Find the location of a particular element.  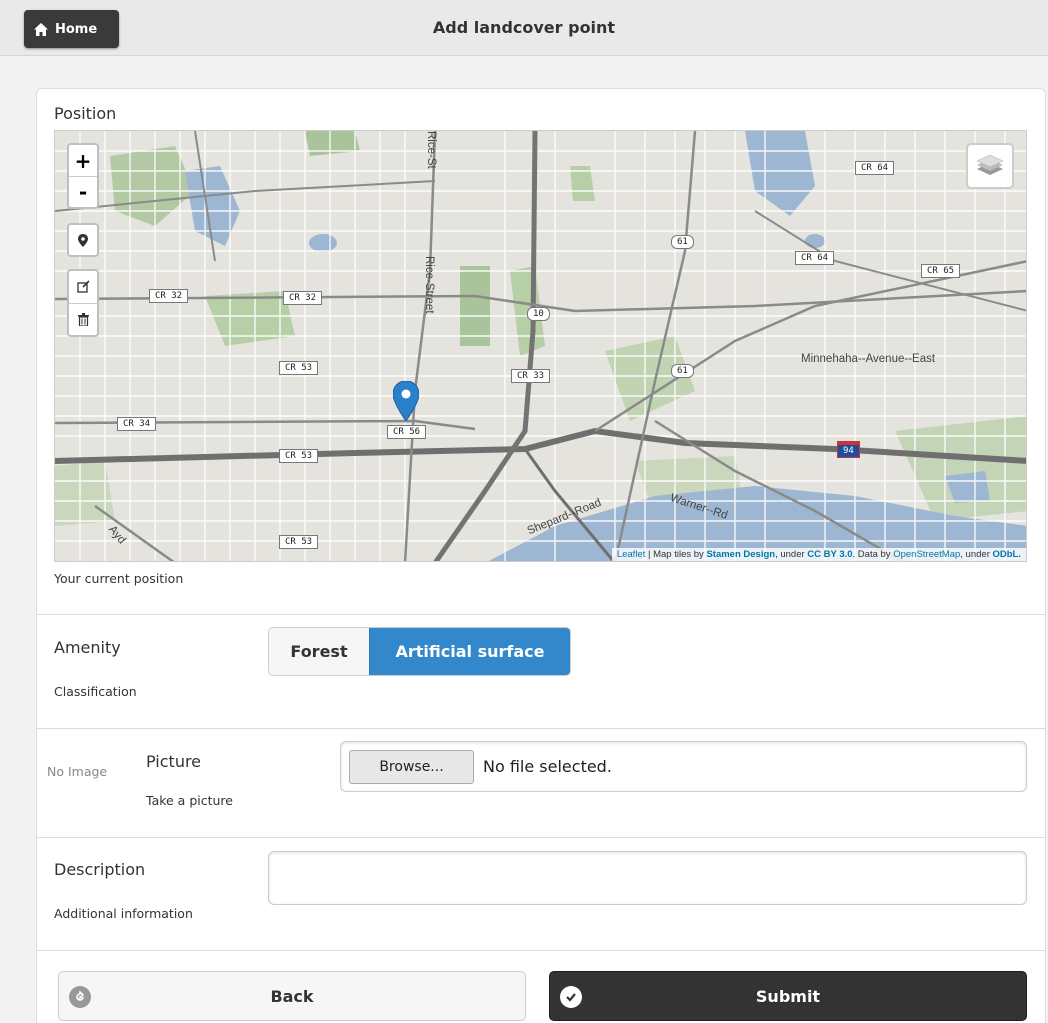

delete-button is located at coordinates (83, 318).